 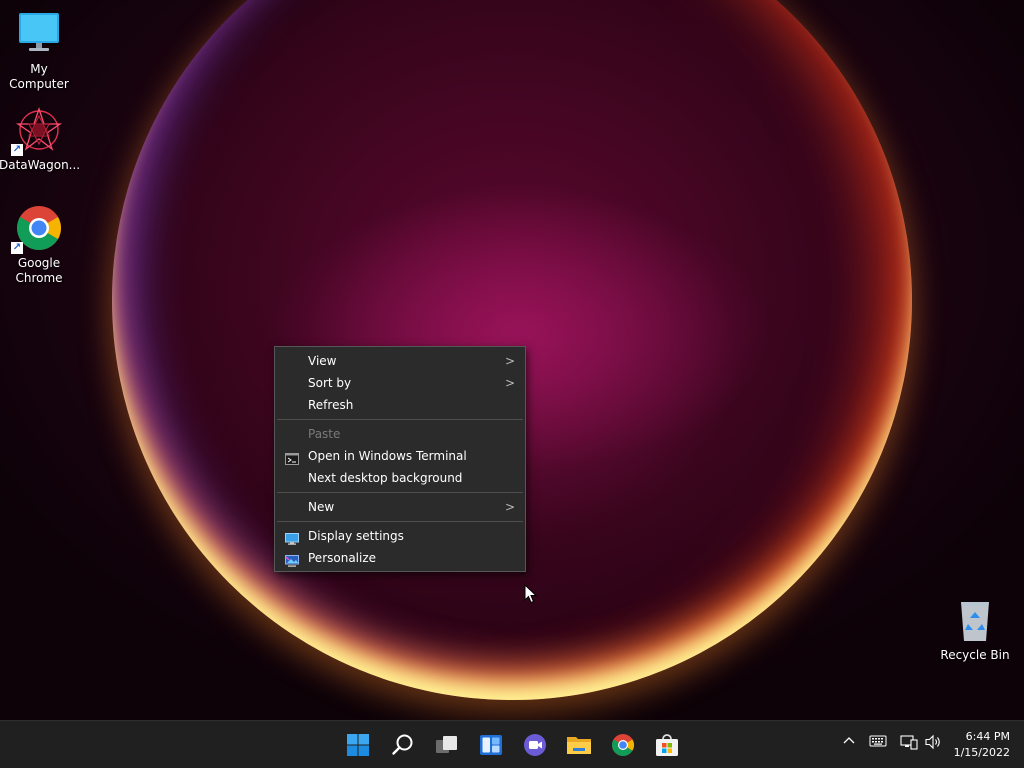 What do you see at coordinates (39, 76) in the screenshot?
I see `desktop-icon-label: My Computer` at bounding box center [39, 76].